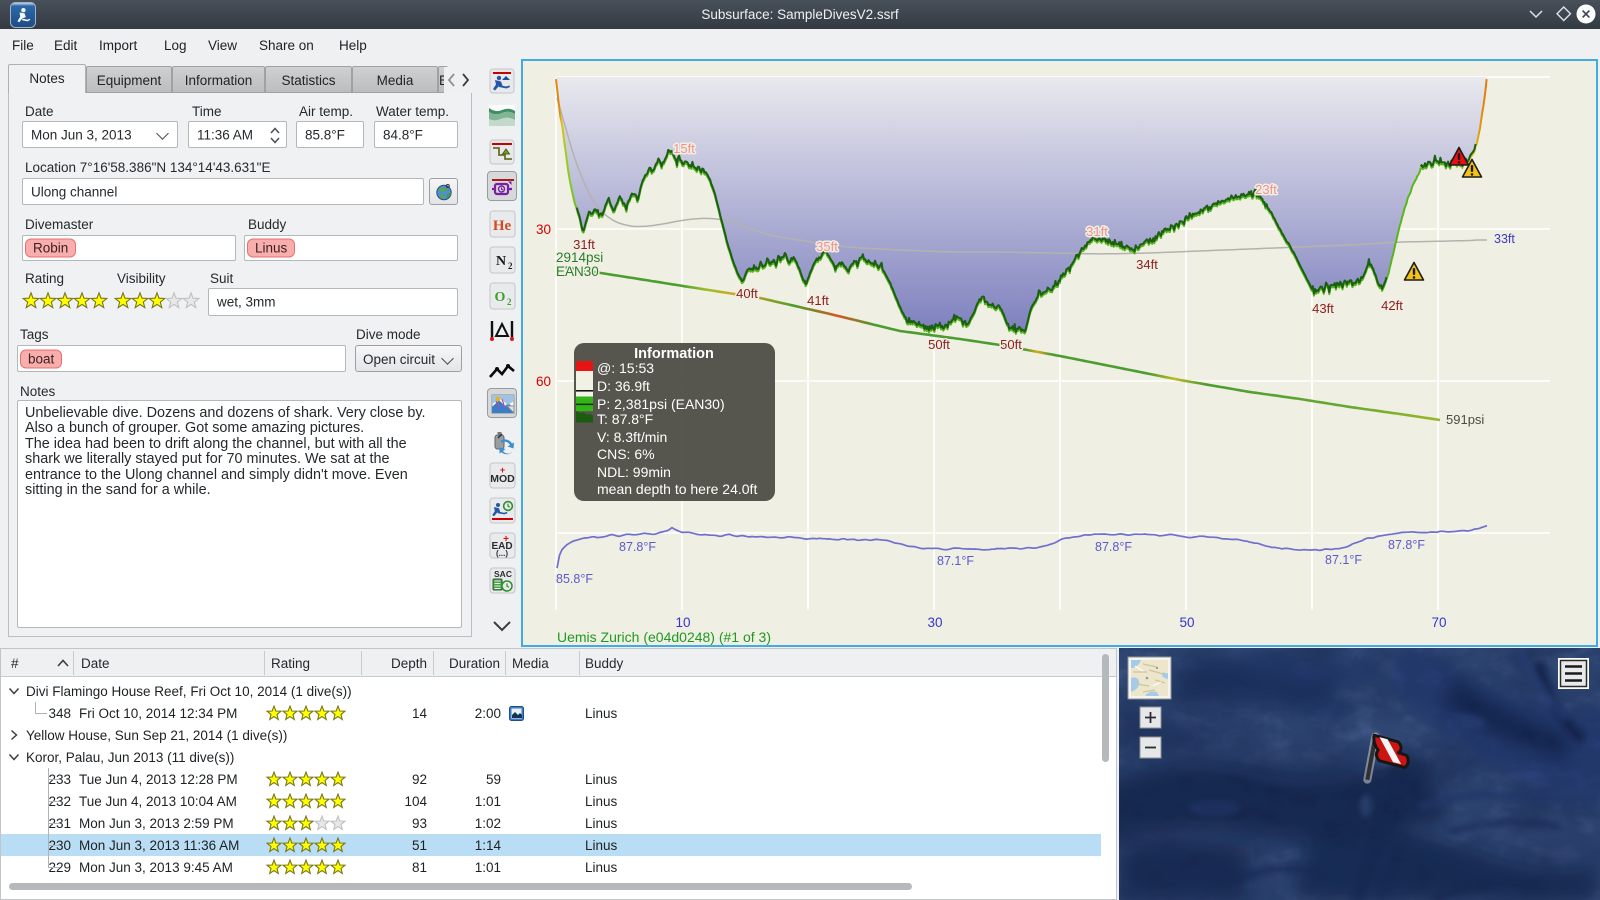 The height and width of the screenshot is (900, 1600). I want to click on svg-text: 10, so click(682, 622).